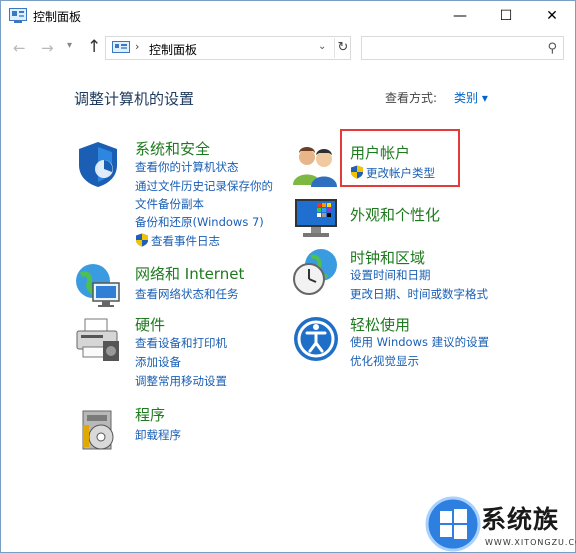 The width and height of the screenshot is (576, 553). I want to click on category-title-appearance: 外观和个性化, so click(395, 214).